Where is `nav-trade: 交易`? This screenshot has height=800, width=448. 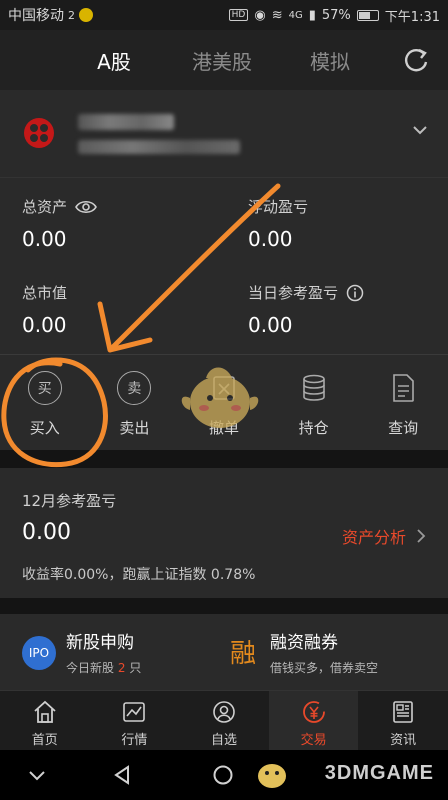
nav-trade: 交易 is located at coordinates (313, 720).